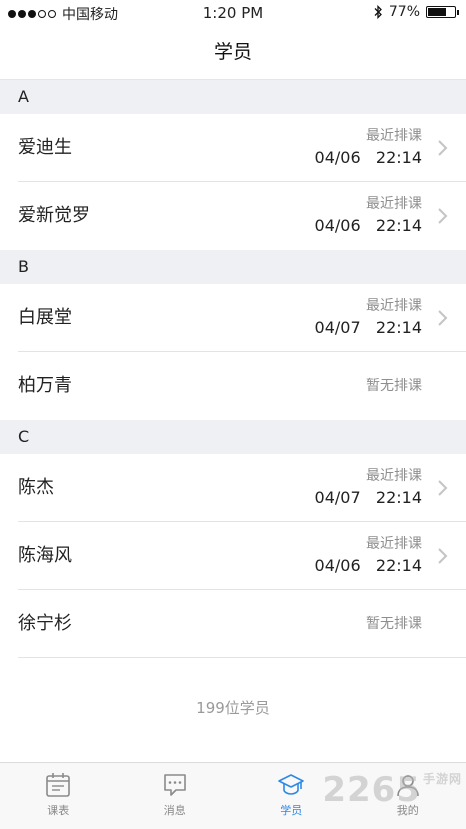  Describe the element at coordinates (242, 148) in the screenshot. I see `student-row: 爱迪生 最近排课 04/06 22:14` at that location.